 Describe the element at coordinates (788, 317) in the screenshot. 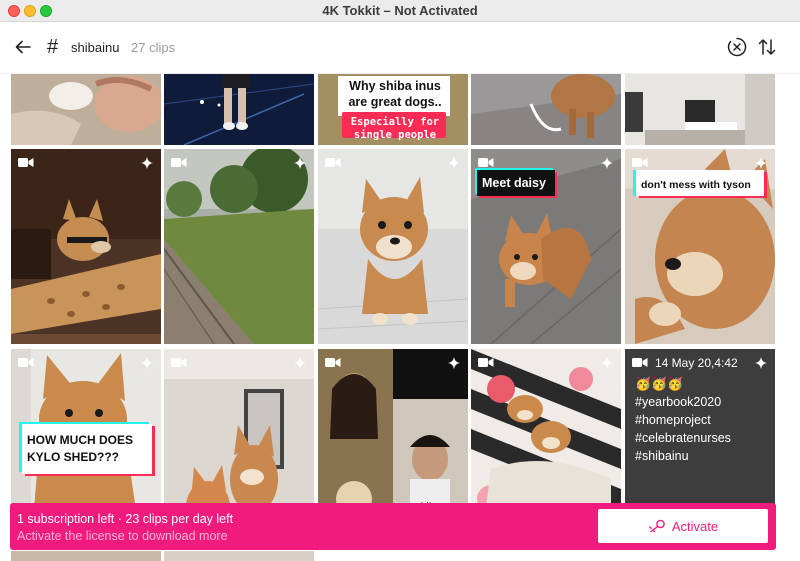

I see `scrollbar-track` at that location.